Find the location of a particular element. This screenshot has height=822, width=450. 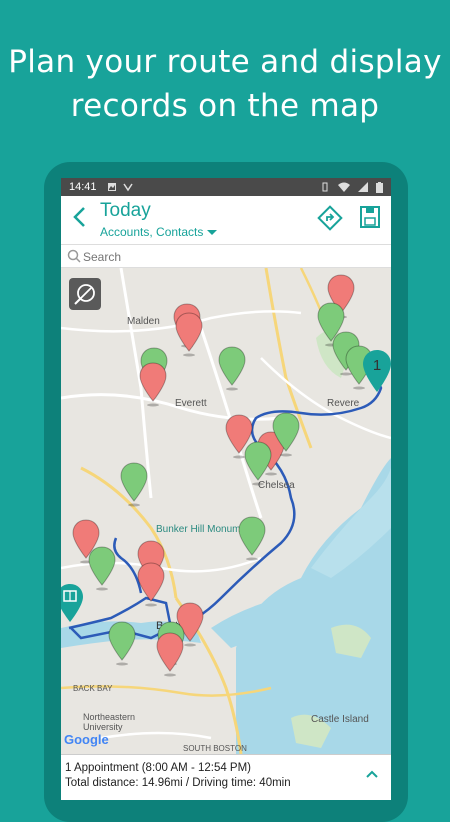

route-stop-number: 1 is located at coordinates (377, 365).